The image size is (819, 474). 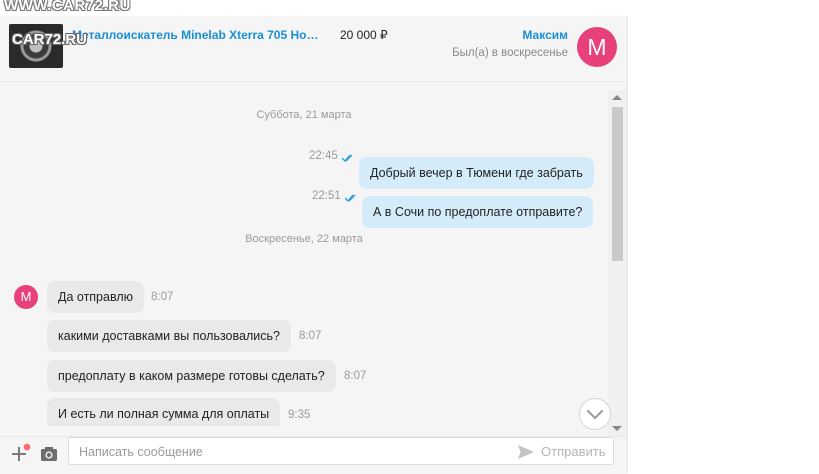 What do you see at coordinates (289, 452) in the screenshot?
I see `message-input` at bounding box center [289, 452].